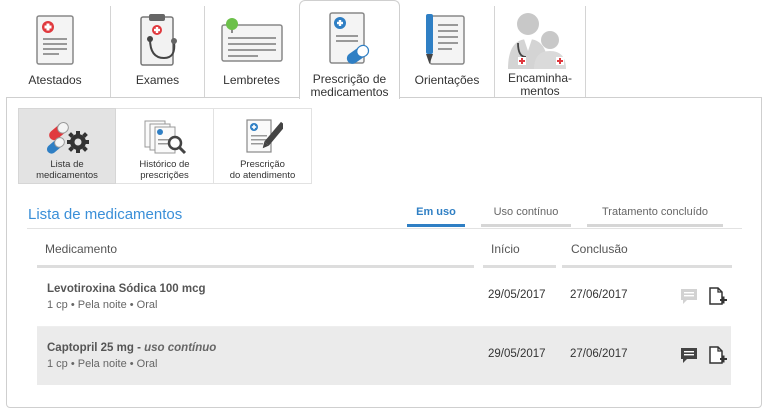 The height and width of the screenshot is (412, 767). I want to click on tab-label: Encaminha-mentos, so click(540, 84).